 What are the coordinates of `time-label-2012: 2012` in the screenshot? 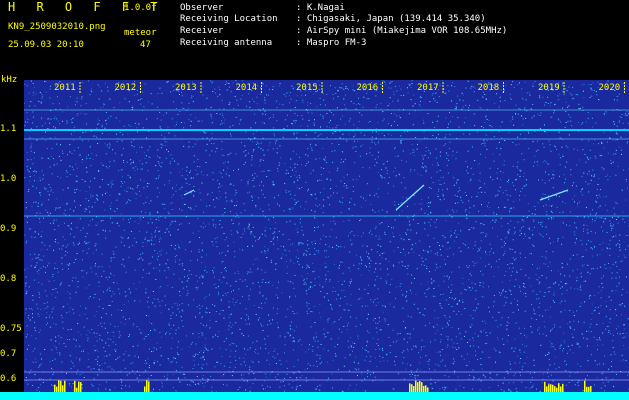 It's located at (126, 88).